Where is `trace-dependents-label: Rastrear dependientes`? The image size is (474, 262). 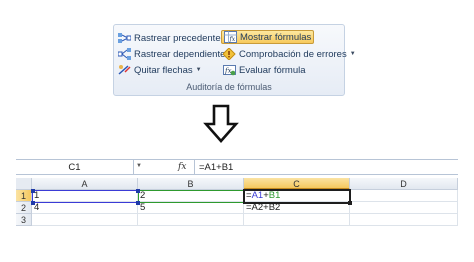
trace-dependents-label: Rastrear dependientes is located at coordinates (182, 54).